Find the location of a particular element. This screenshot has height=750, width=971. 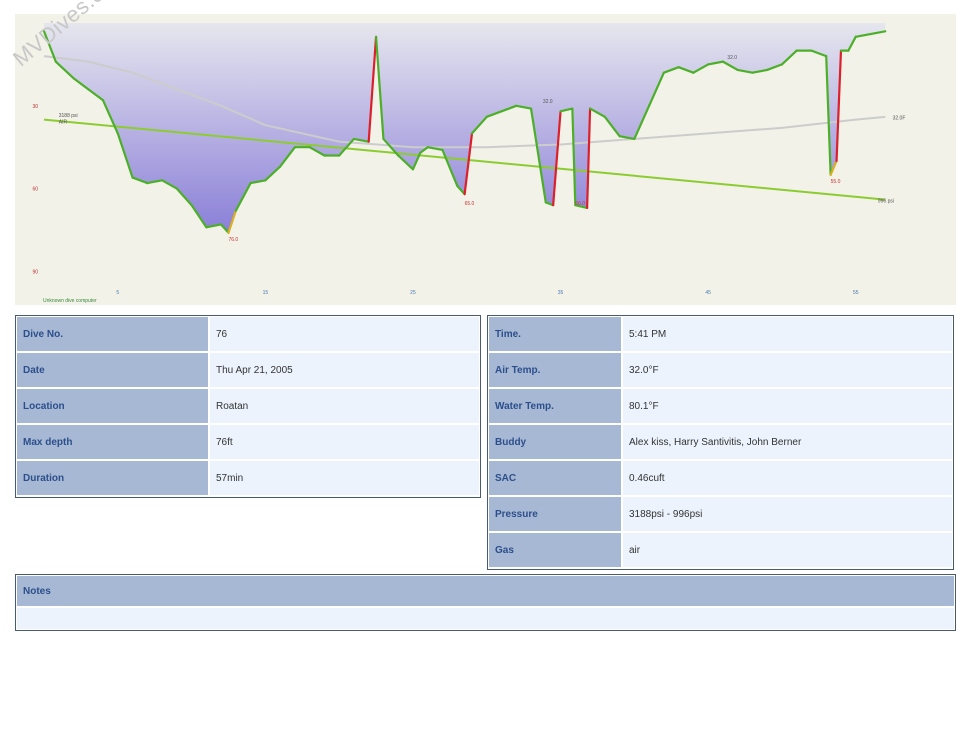

dive-detail-row: Air Temp. 32.0°F is located at coordinates (720, 370).